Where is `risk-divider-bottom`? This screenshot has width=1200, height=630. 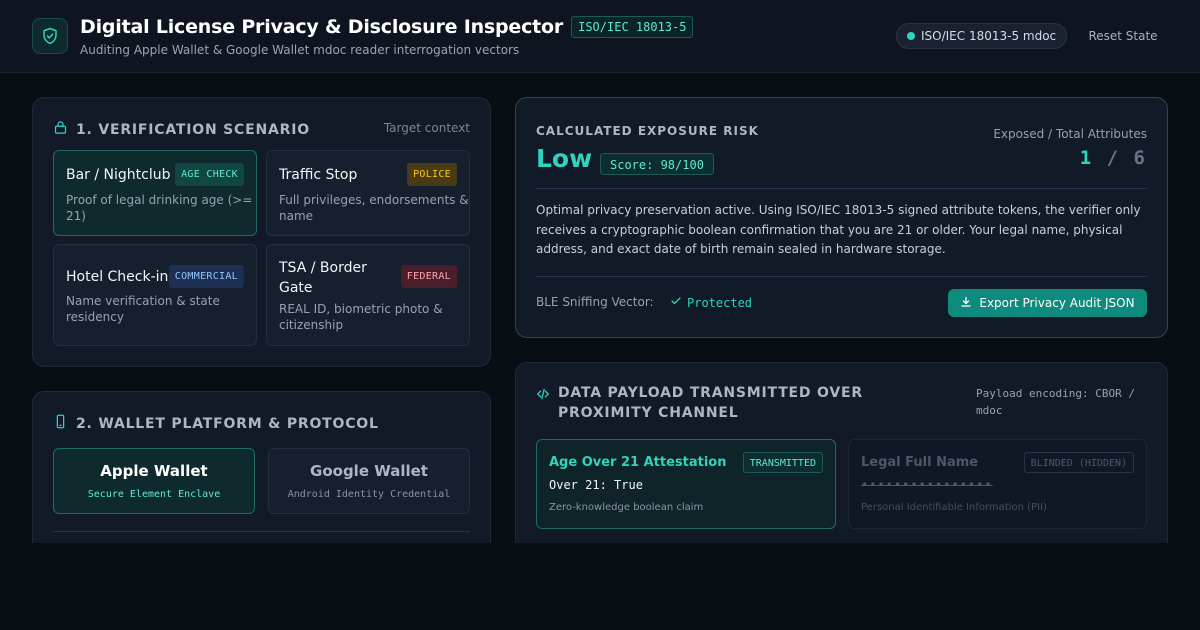
risk-divider-bottom is located at coordinates (841, 276).